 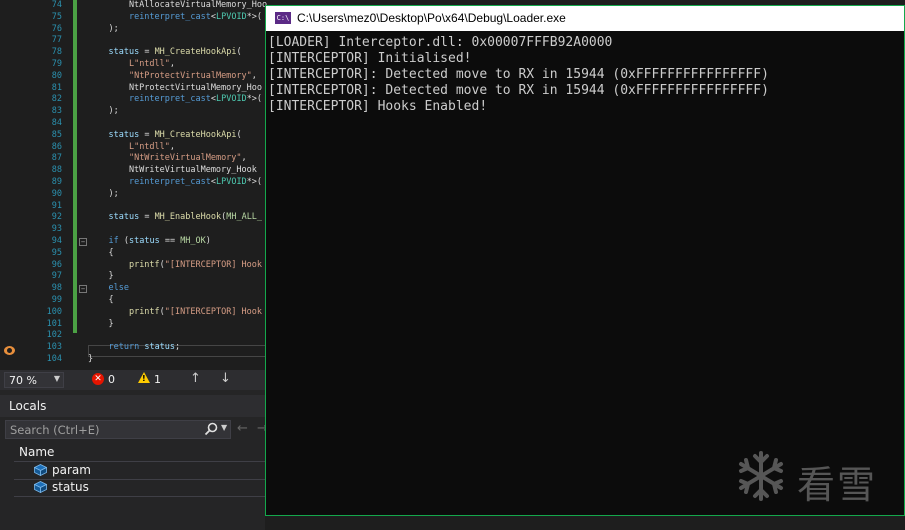 What do you see at coordinates (837, 485) in the screenshot?
I see `watermark-text: 看雪` at bounding box center [837, 485].